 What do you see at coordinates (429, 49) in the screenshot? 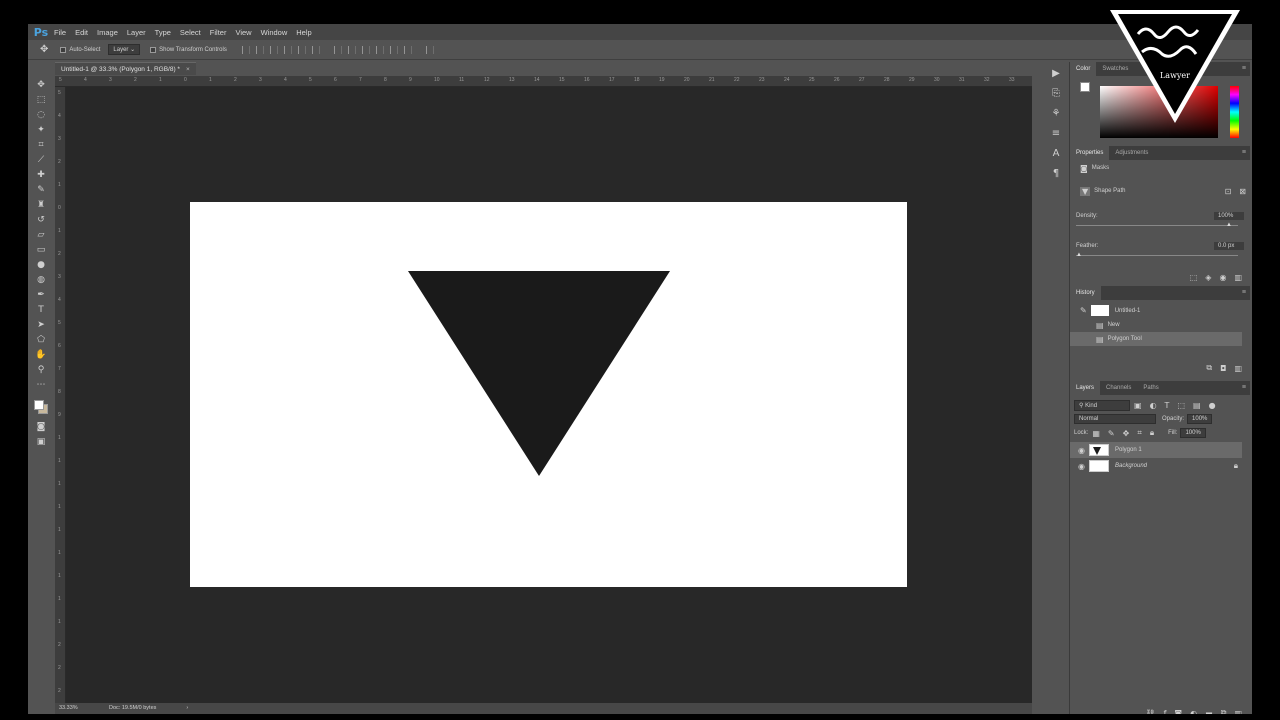
I see `auto-align-icon` at bounding box center [429, 49].